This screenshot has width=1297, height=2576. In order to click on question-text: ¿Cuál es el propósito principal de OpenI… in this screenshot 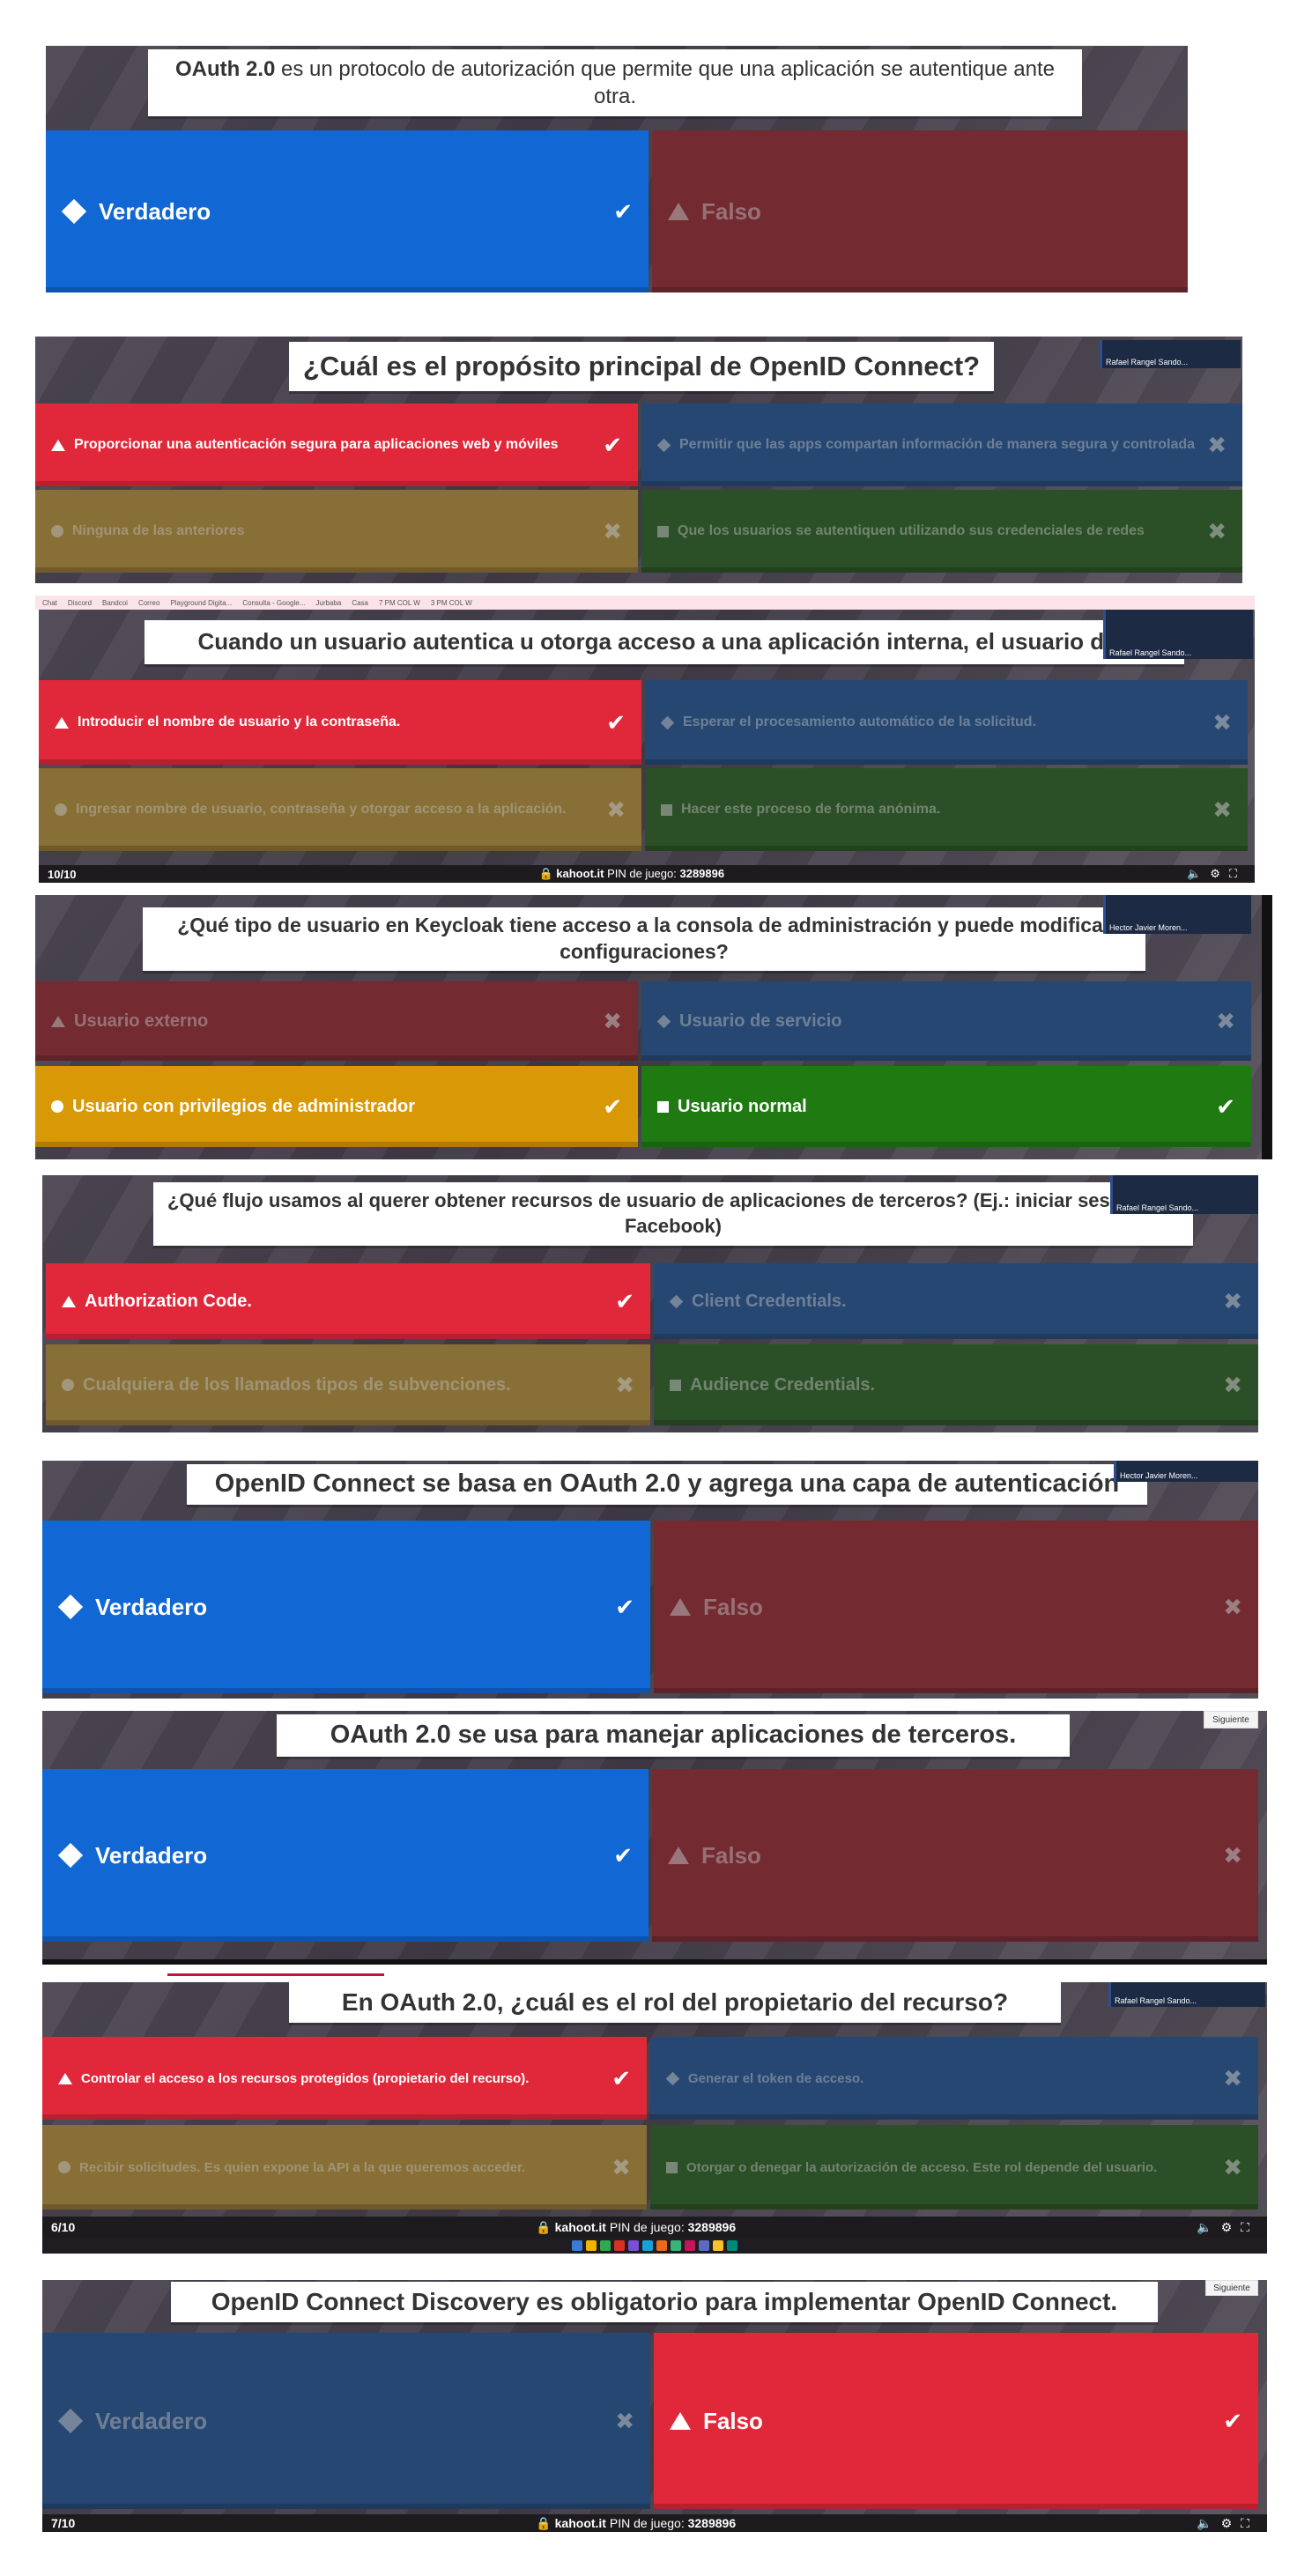, I will do `click(641, 366)`.